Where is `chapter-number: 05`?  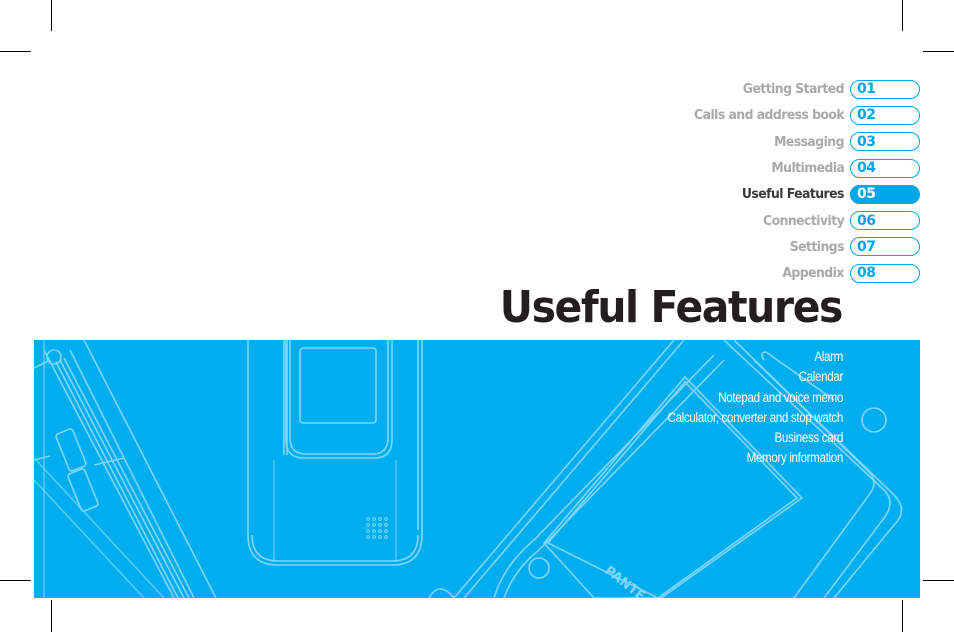
chapter-number: 05 is located at coordinates (866, 194).